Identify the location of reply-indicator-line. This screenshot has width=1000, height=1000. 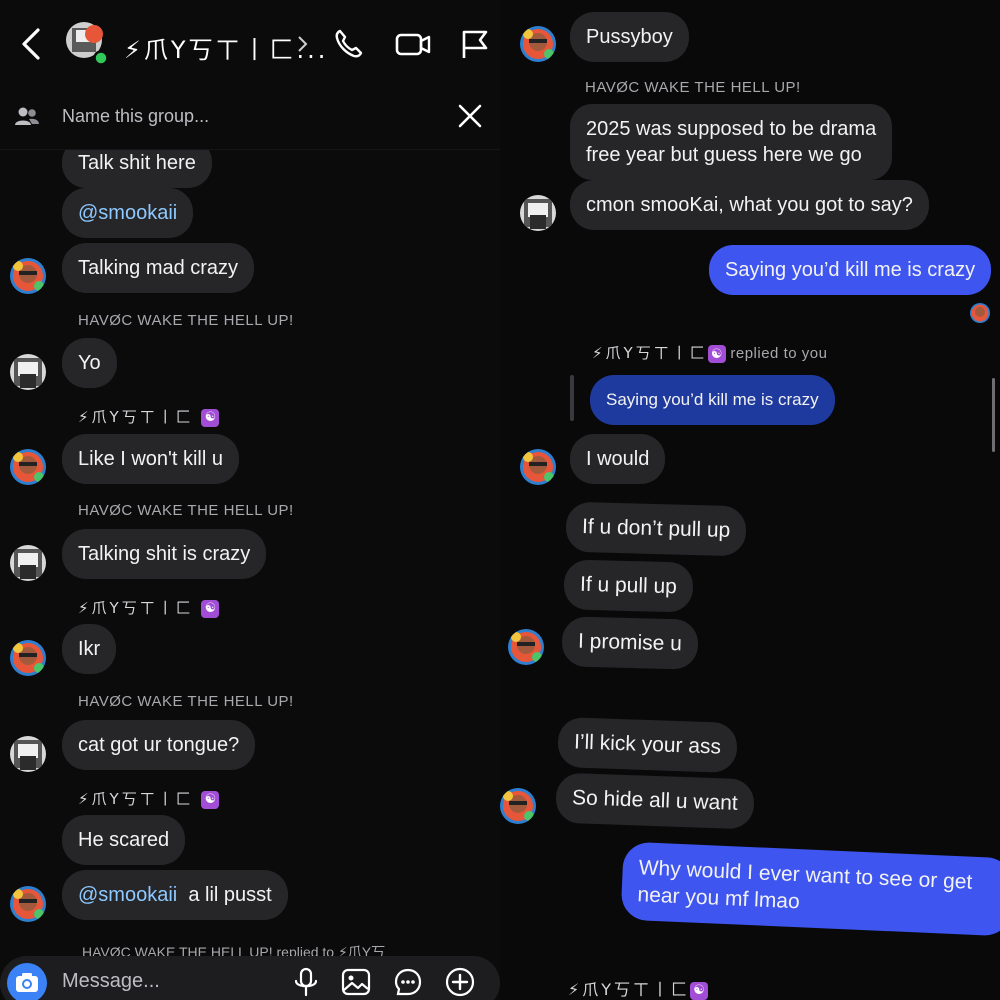
(572, 398).